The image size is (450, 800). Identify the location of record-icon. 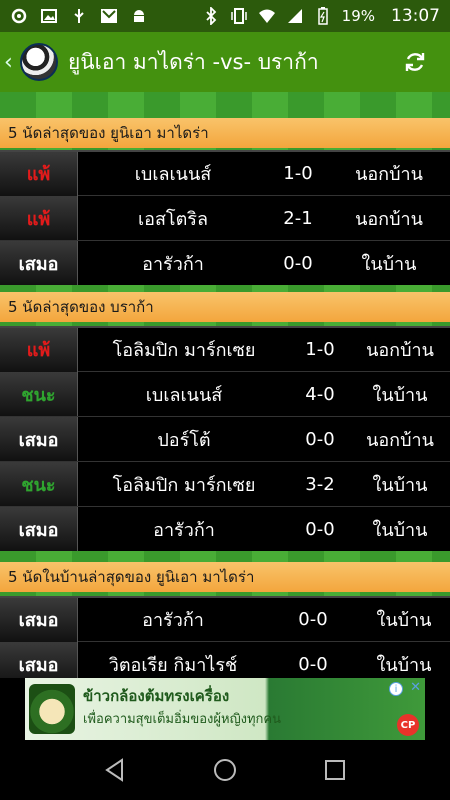
(19, 16).